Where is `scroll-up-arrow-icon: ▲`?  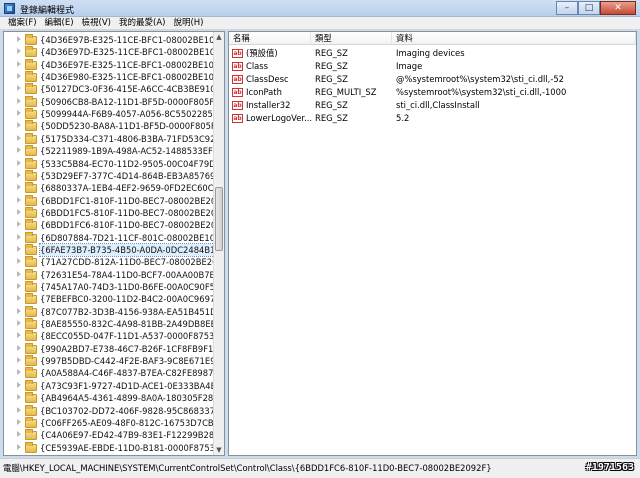 scroll-up-arrow-icon: ▲ is located at coordinates (219, 37).